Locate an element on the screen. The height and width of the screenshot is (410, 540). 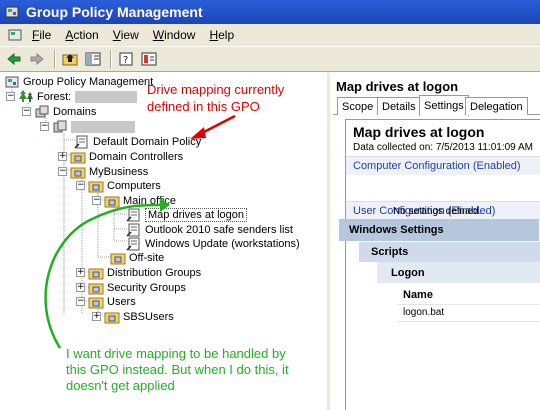
logon-header: Logon is located at coordinates (458, 272).